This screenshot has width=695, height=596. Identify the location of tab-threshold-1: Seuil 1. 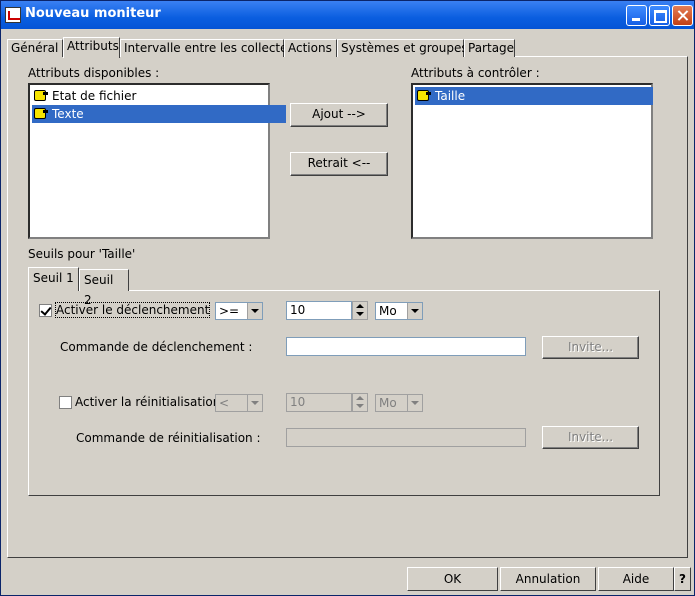
(53, 279).